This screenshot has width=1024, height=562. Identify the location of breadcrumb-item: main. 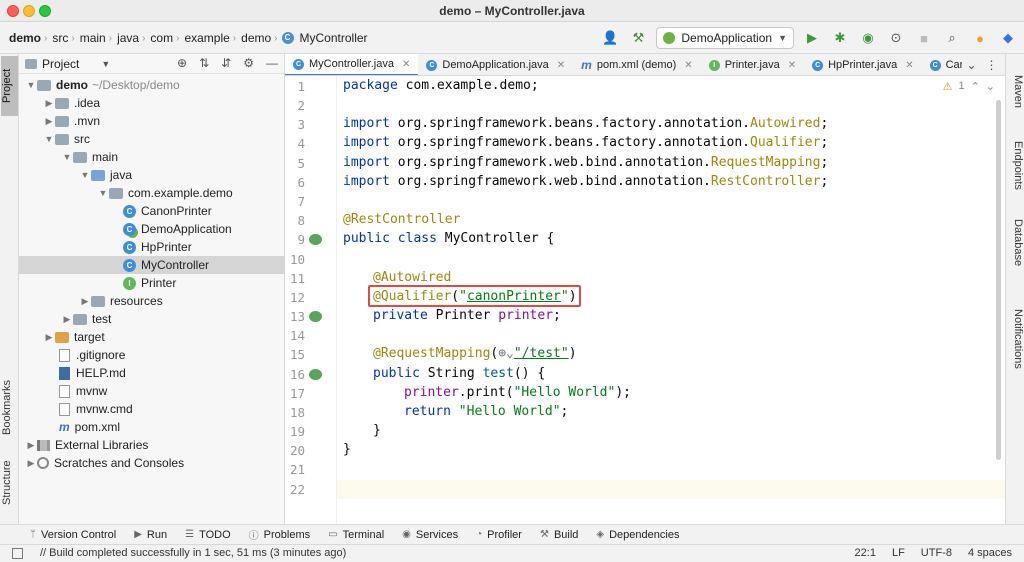
(93, 38).